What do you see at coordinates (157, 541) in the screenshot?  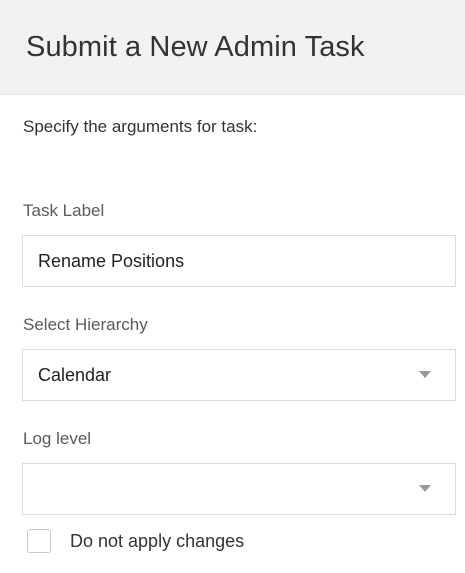 I see `do-not-apply-label: Do not apply changes` at bounding box center [157, 541].